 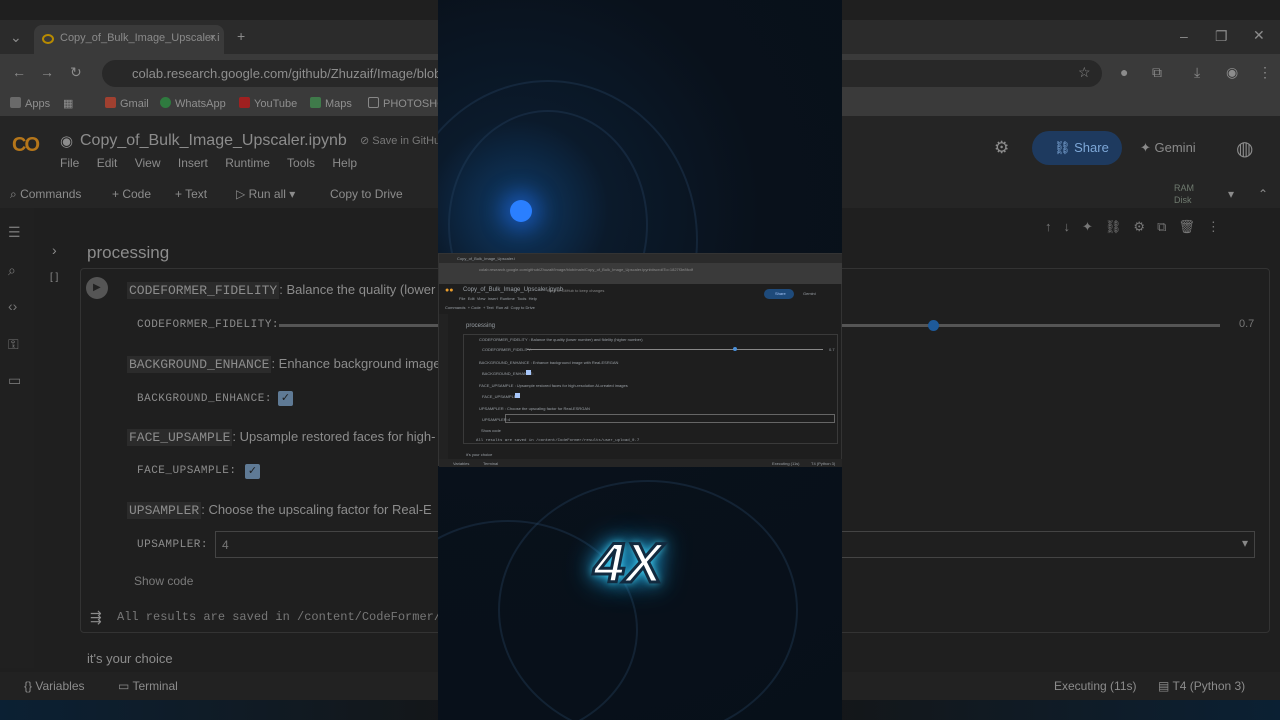 I want to click on browser-menu-icon: ⋮, so click(x=1265, y=72).